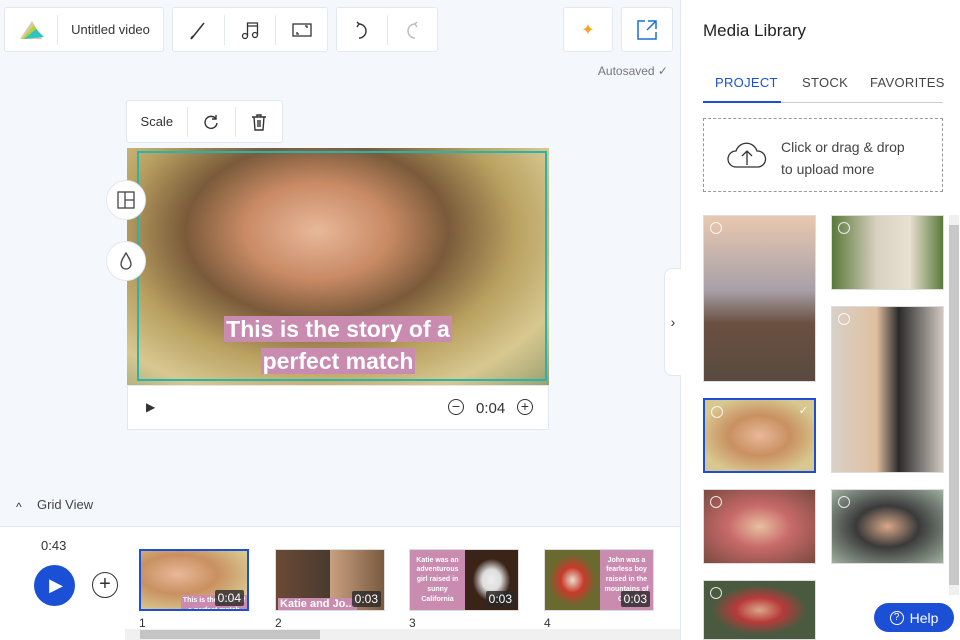 The image size is (960, 640). Describe the element at coordinates (330, 580) in the screenshot. I see `slide-2: Katie and Jo... 0:03` at that location.